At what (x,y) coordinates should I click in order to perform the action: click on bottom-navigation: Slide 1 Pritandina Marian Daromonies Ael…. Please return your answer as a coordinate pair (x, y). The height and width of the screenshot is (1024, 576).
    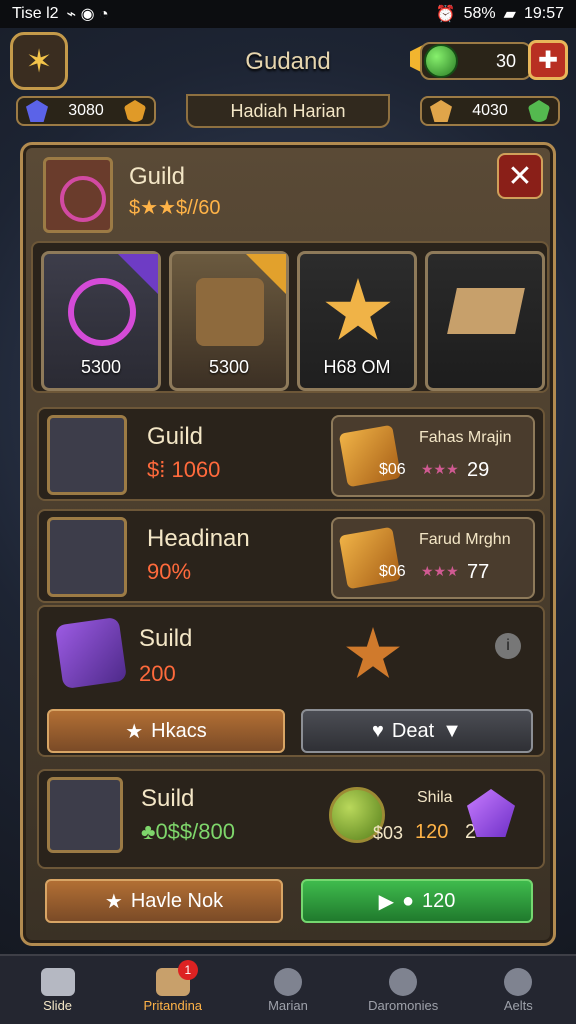
    Looking at the image, I should click on (288, 989).